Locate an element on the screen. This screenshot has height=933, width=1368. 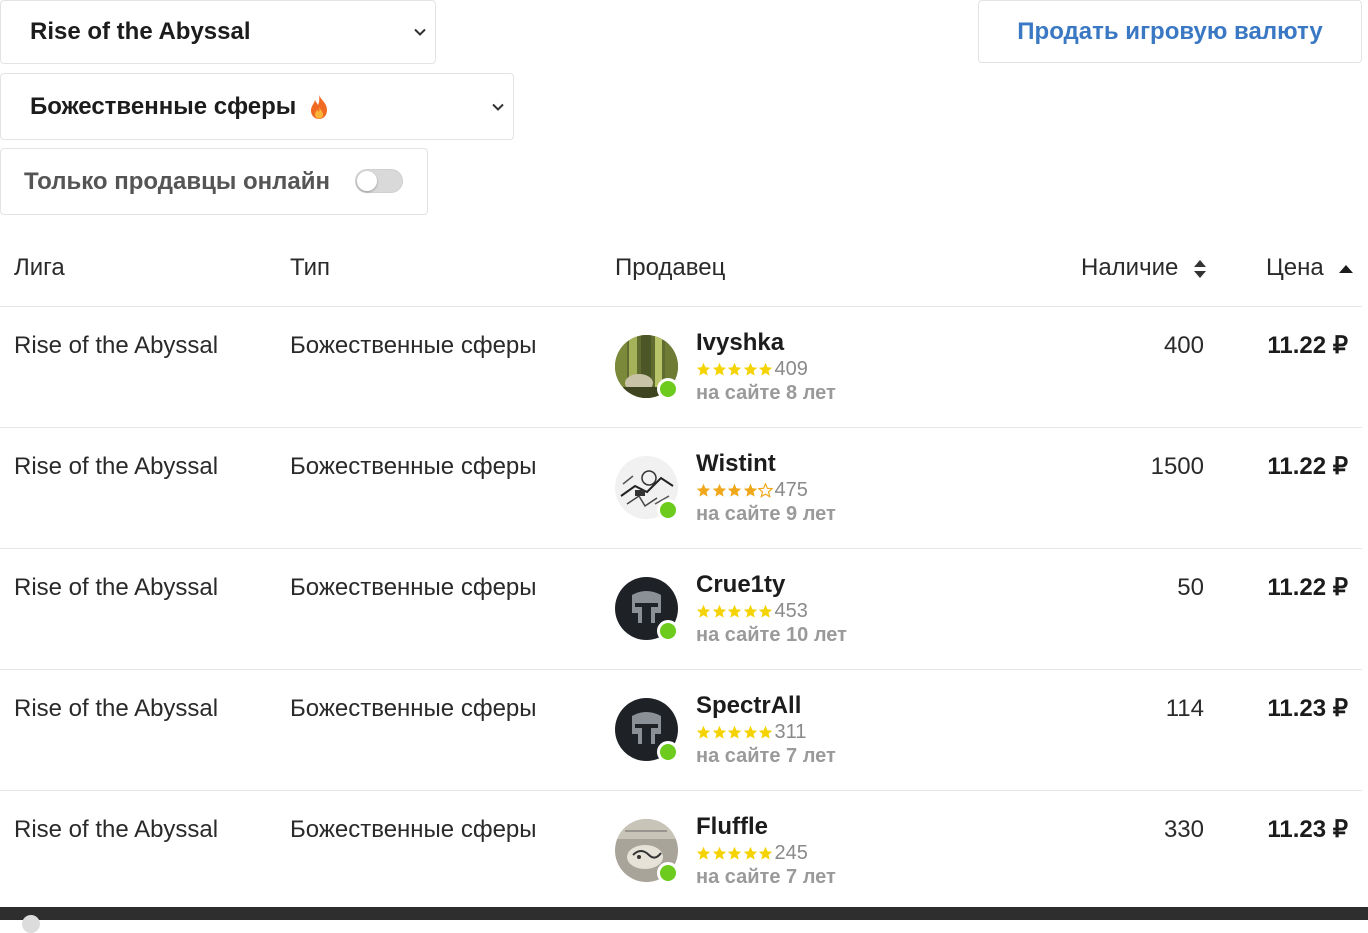
column-header-price-label: Цена is located at coordinates (1295, 267).